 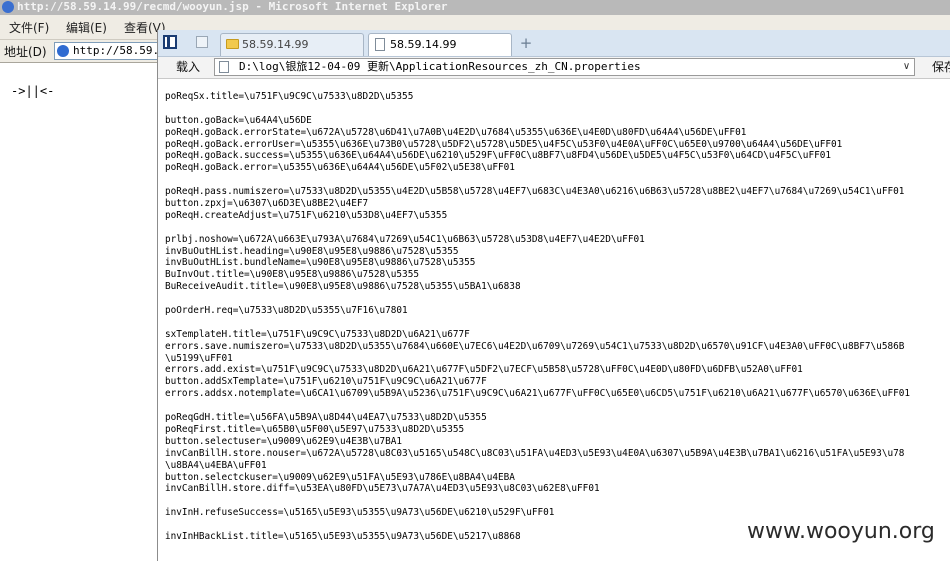 I want to click on document-icon, so click(x=380, y=44).